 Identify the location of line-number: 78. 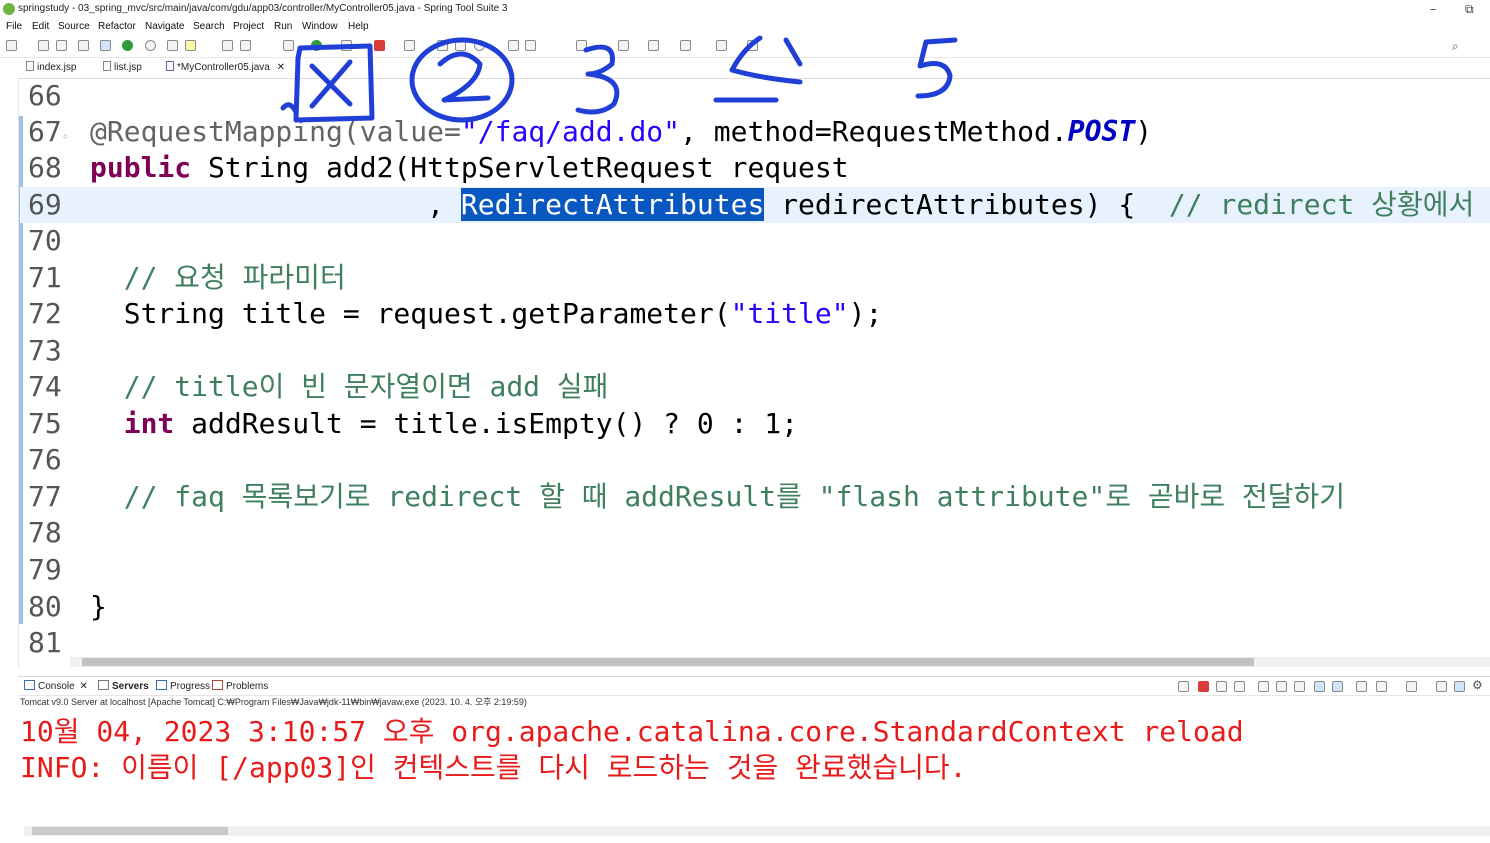
(45, 532).